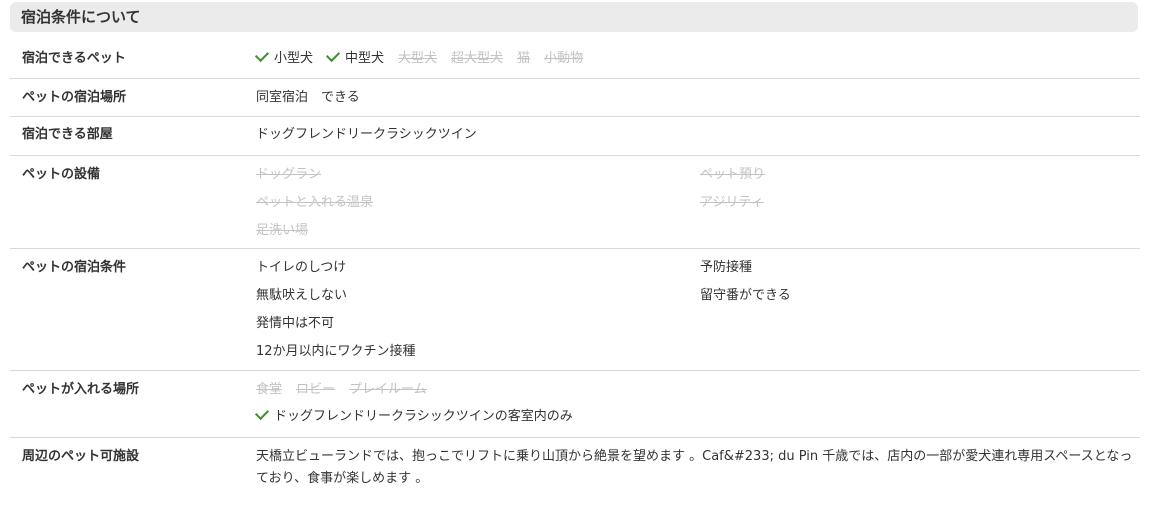  What do you see at coordinates (282, 230) in the screenshot?
I see `facility-foot-wash: 足洗い場` at bounding box center [282, 230].